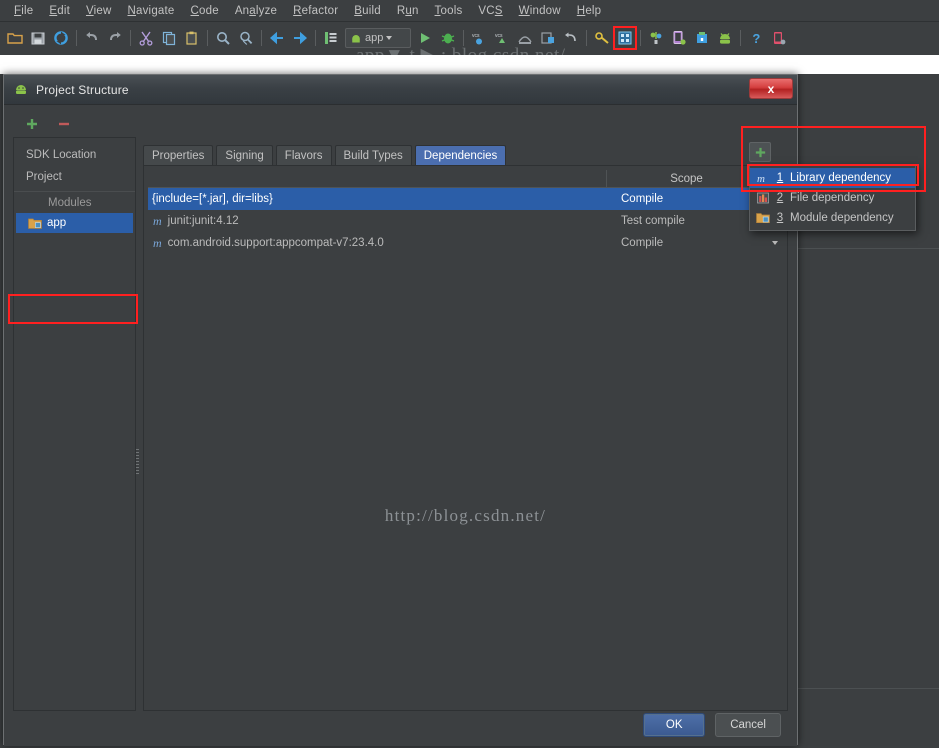 This screenshot has width=939, height=748. What do you see at coordinates (44, 177) in the screenshot?
I see `sidebar-item-label: Project` at bounding box center [44, 177].